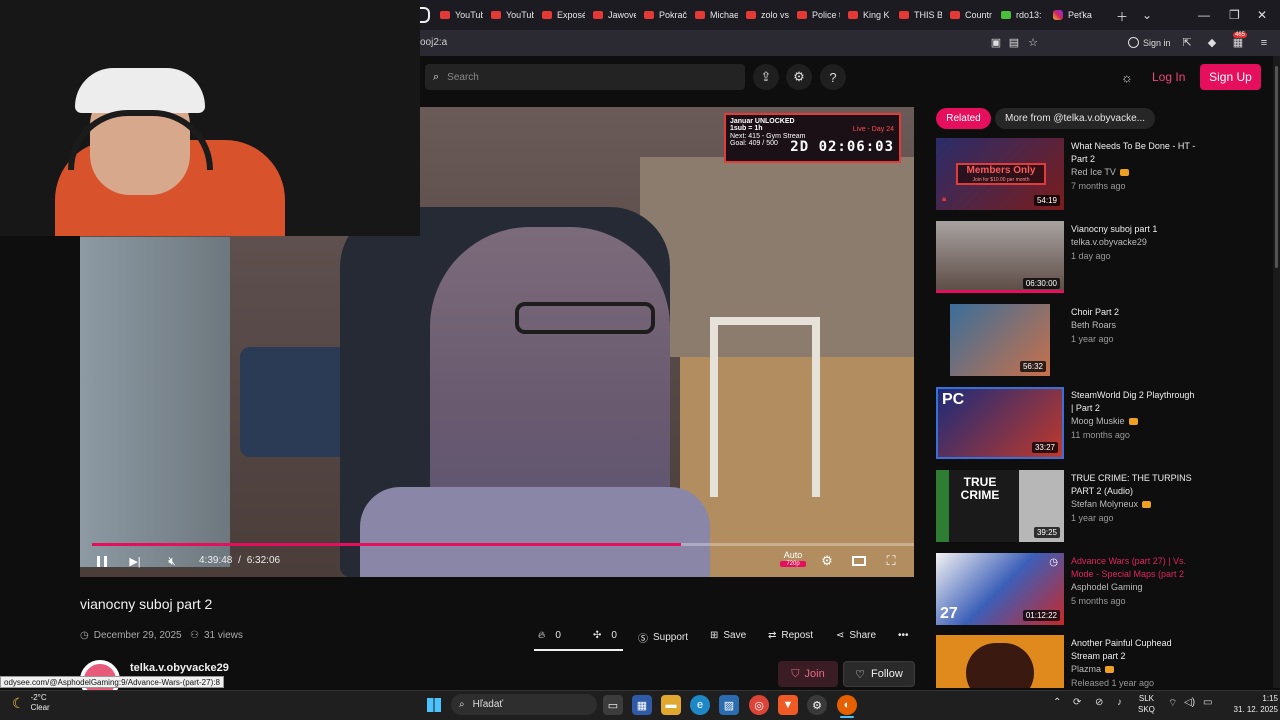 Image resolution: width=1280 pixels, height=720 pixels. I want to click on volume-icon: ◁), so click(1189, 702).